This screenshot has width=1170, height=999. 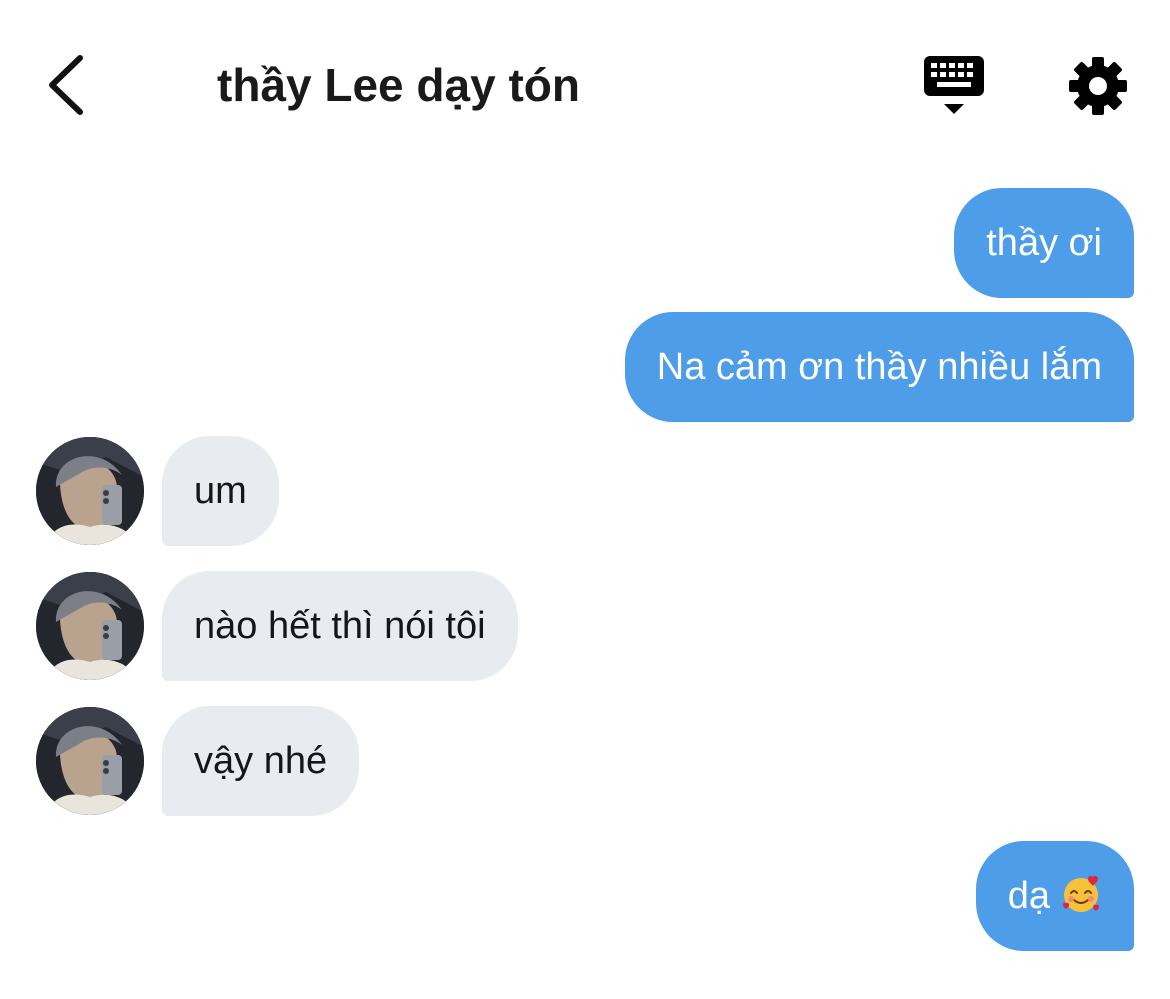 I want to click on message-bubble-incoming: vậy nhé, so click(x=261, y=761).